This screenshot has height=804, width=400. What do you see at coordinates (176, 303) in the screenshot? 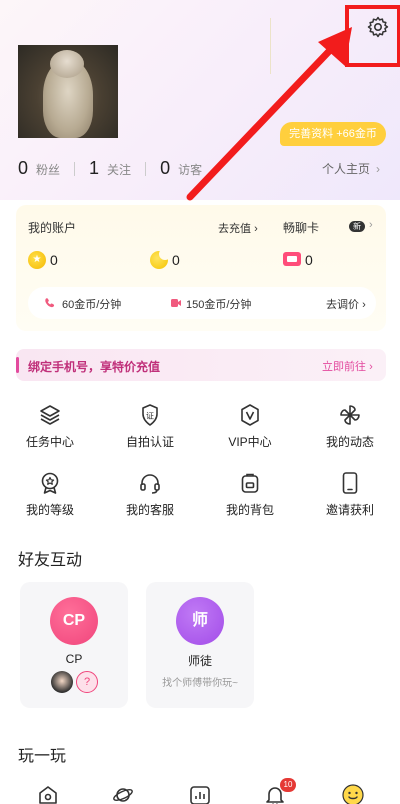
I see `video-call-icon` at bounding box center [176, 303].